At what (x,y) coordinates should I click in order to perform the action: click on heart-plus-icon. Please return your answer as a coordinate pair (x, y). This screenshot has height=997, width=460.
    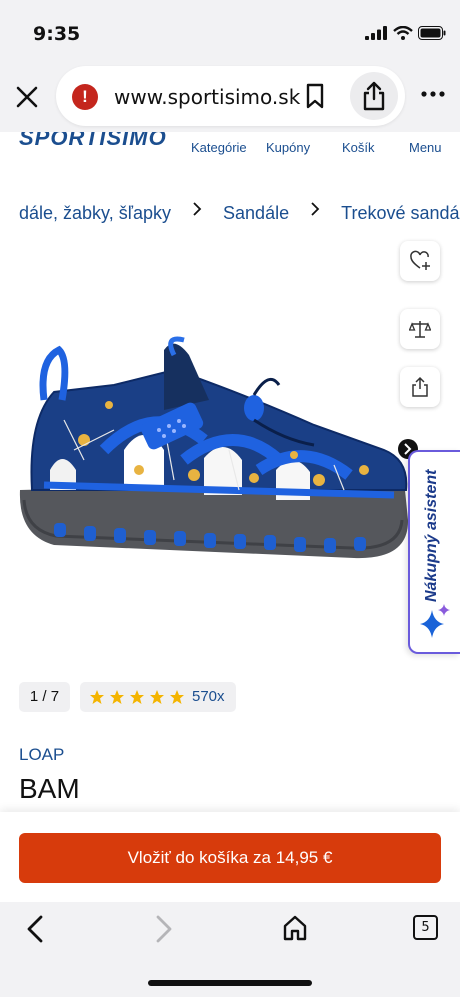
    Looking at the image, I should click on (420, 260).